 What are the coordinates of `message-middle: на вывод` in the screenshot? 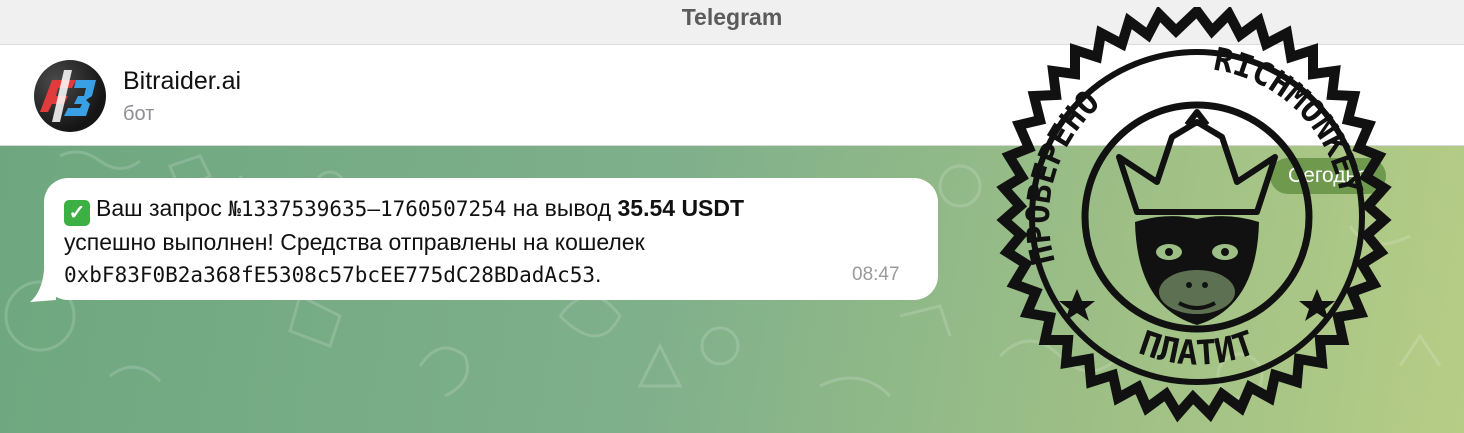 It's located at (562, 208).